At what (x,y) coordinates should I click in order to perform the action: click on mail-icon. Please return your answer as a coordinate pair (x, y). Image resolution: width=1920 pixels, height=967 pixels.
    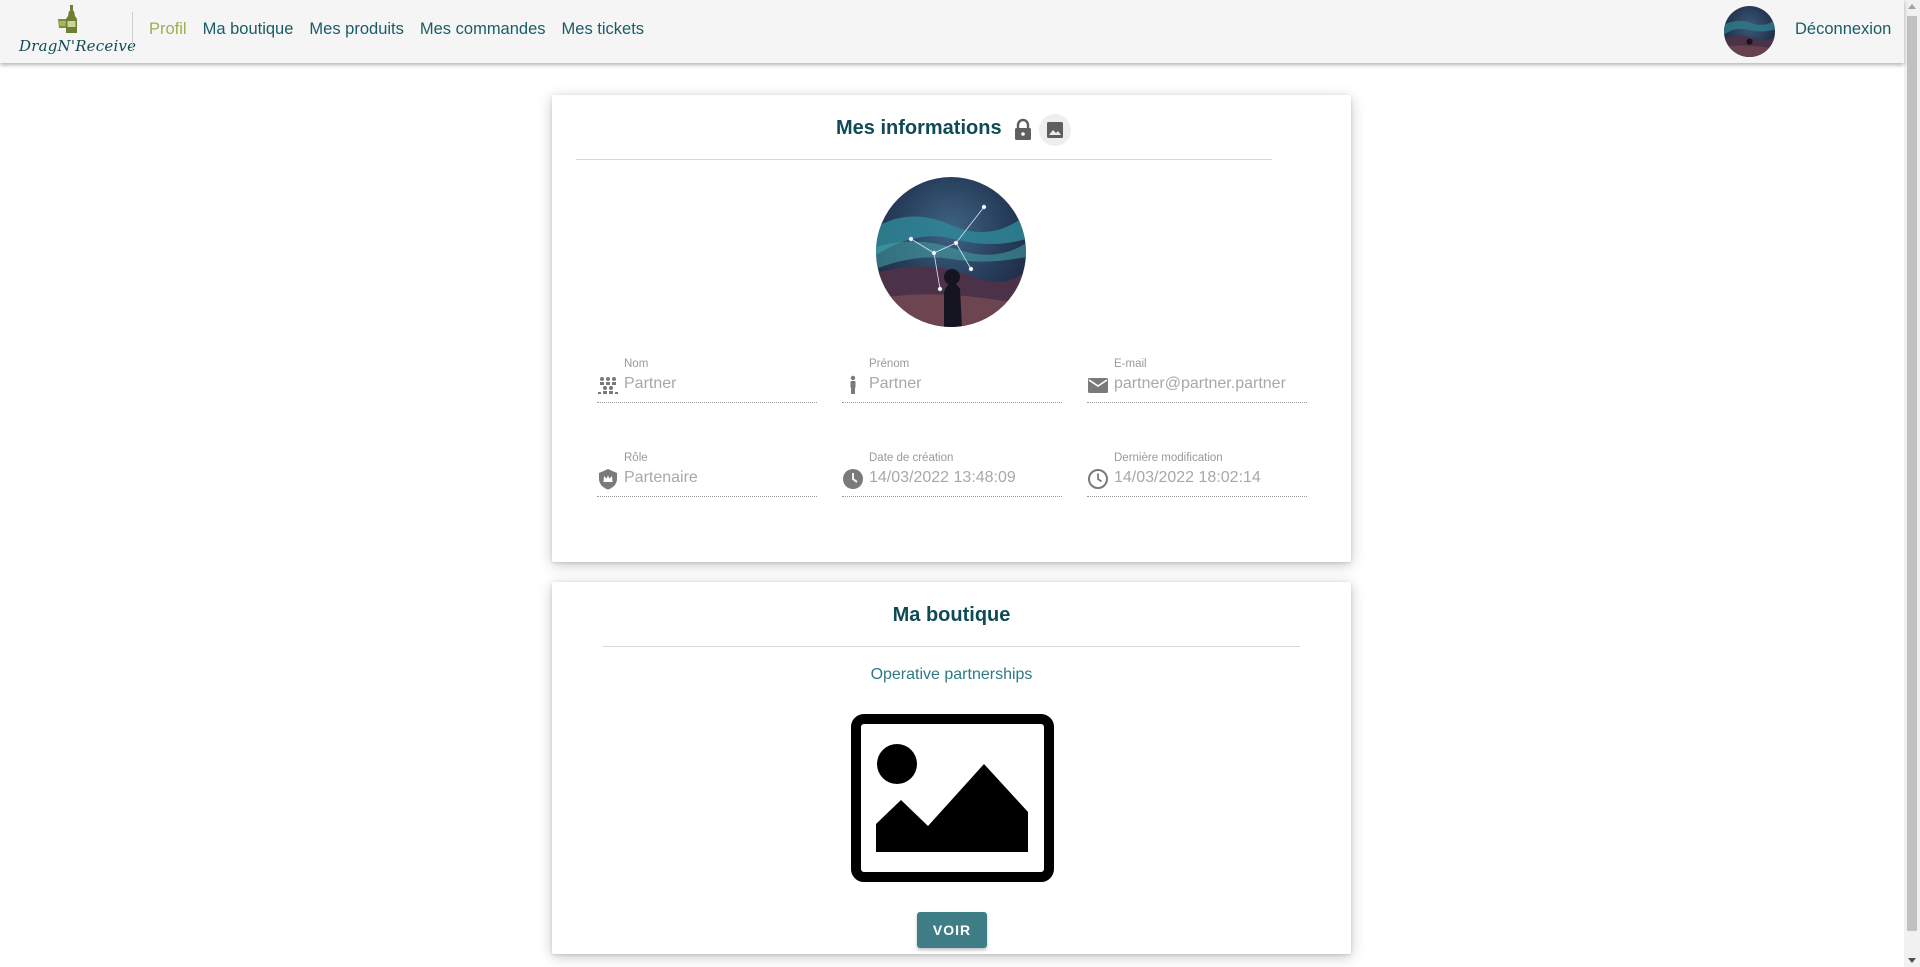
    Looking at the image, I should click on (1098, 385).